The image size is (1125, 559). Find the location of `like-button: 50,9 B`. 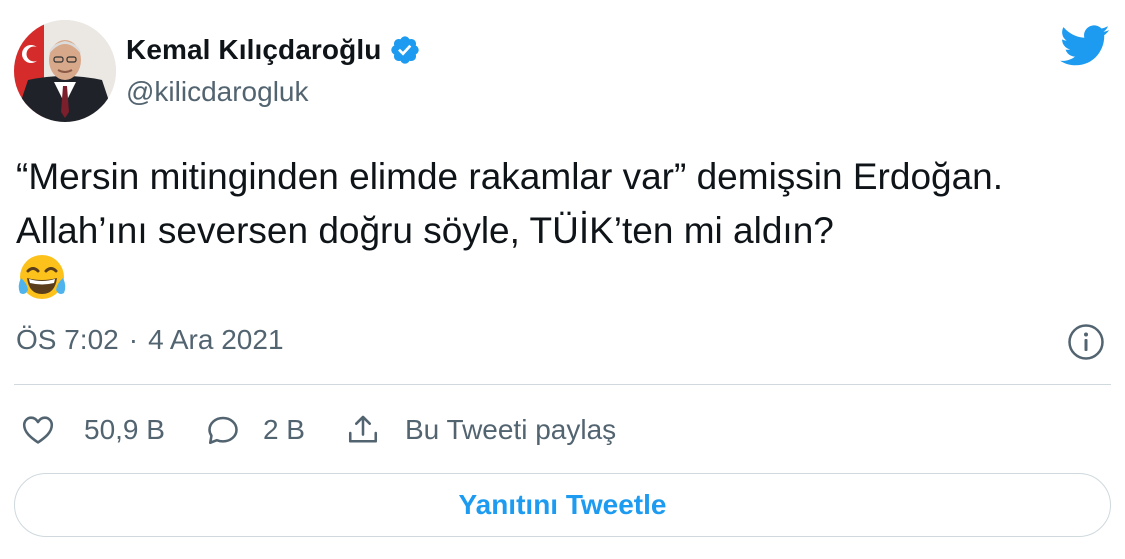

like-button: 50,9 B is located at coordinates (92, 430).